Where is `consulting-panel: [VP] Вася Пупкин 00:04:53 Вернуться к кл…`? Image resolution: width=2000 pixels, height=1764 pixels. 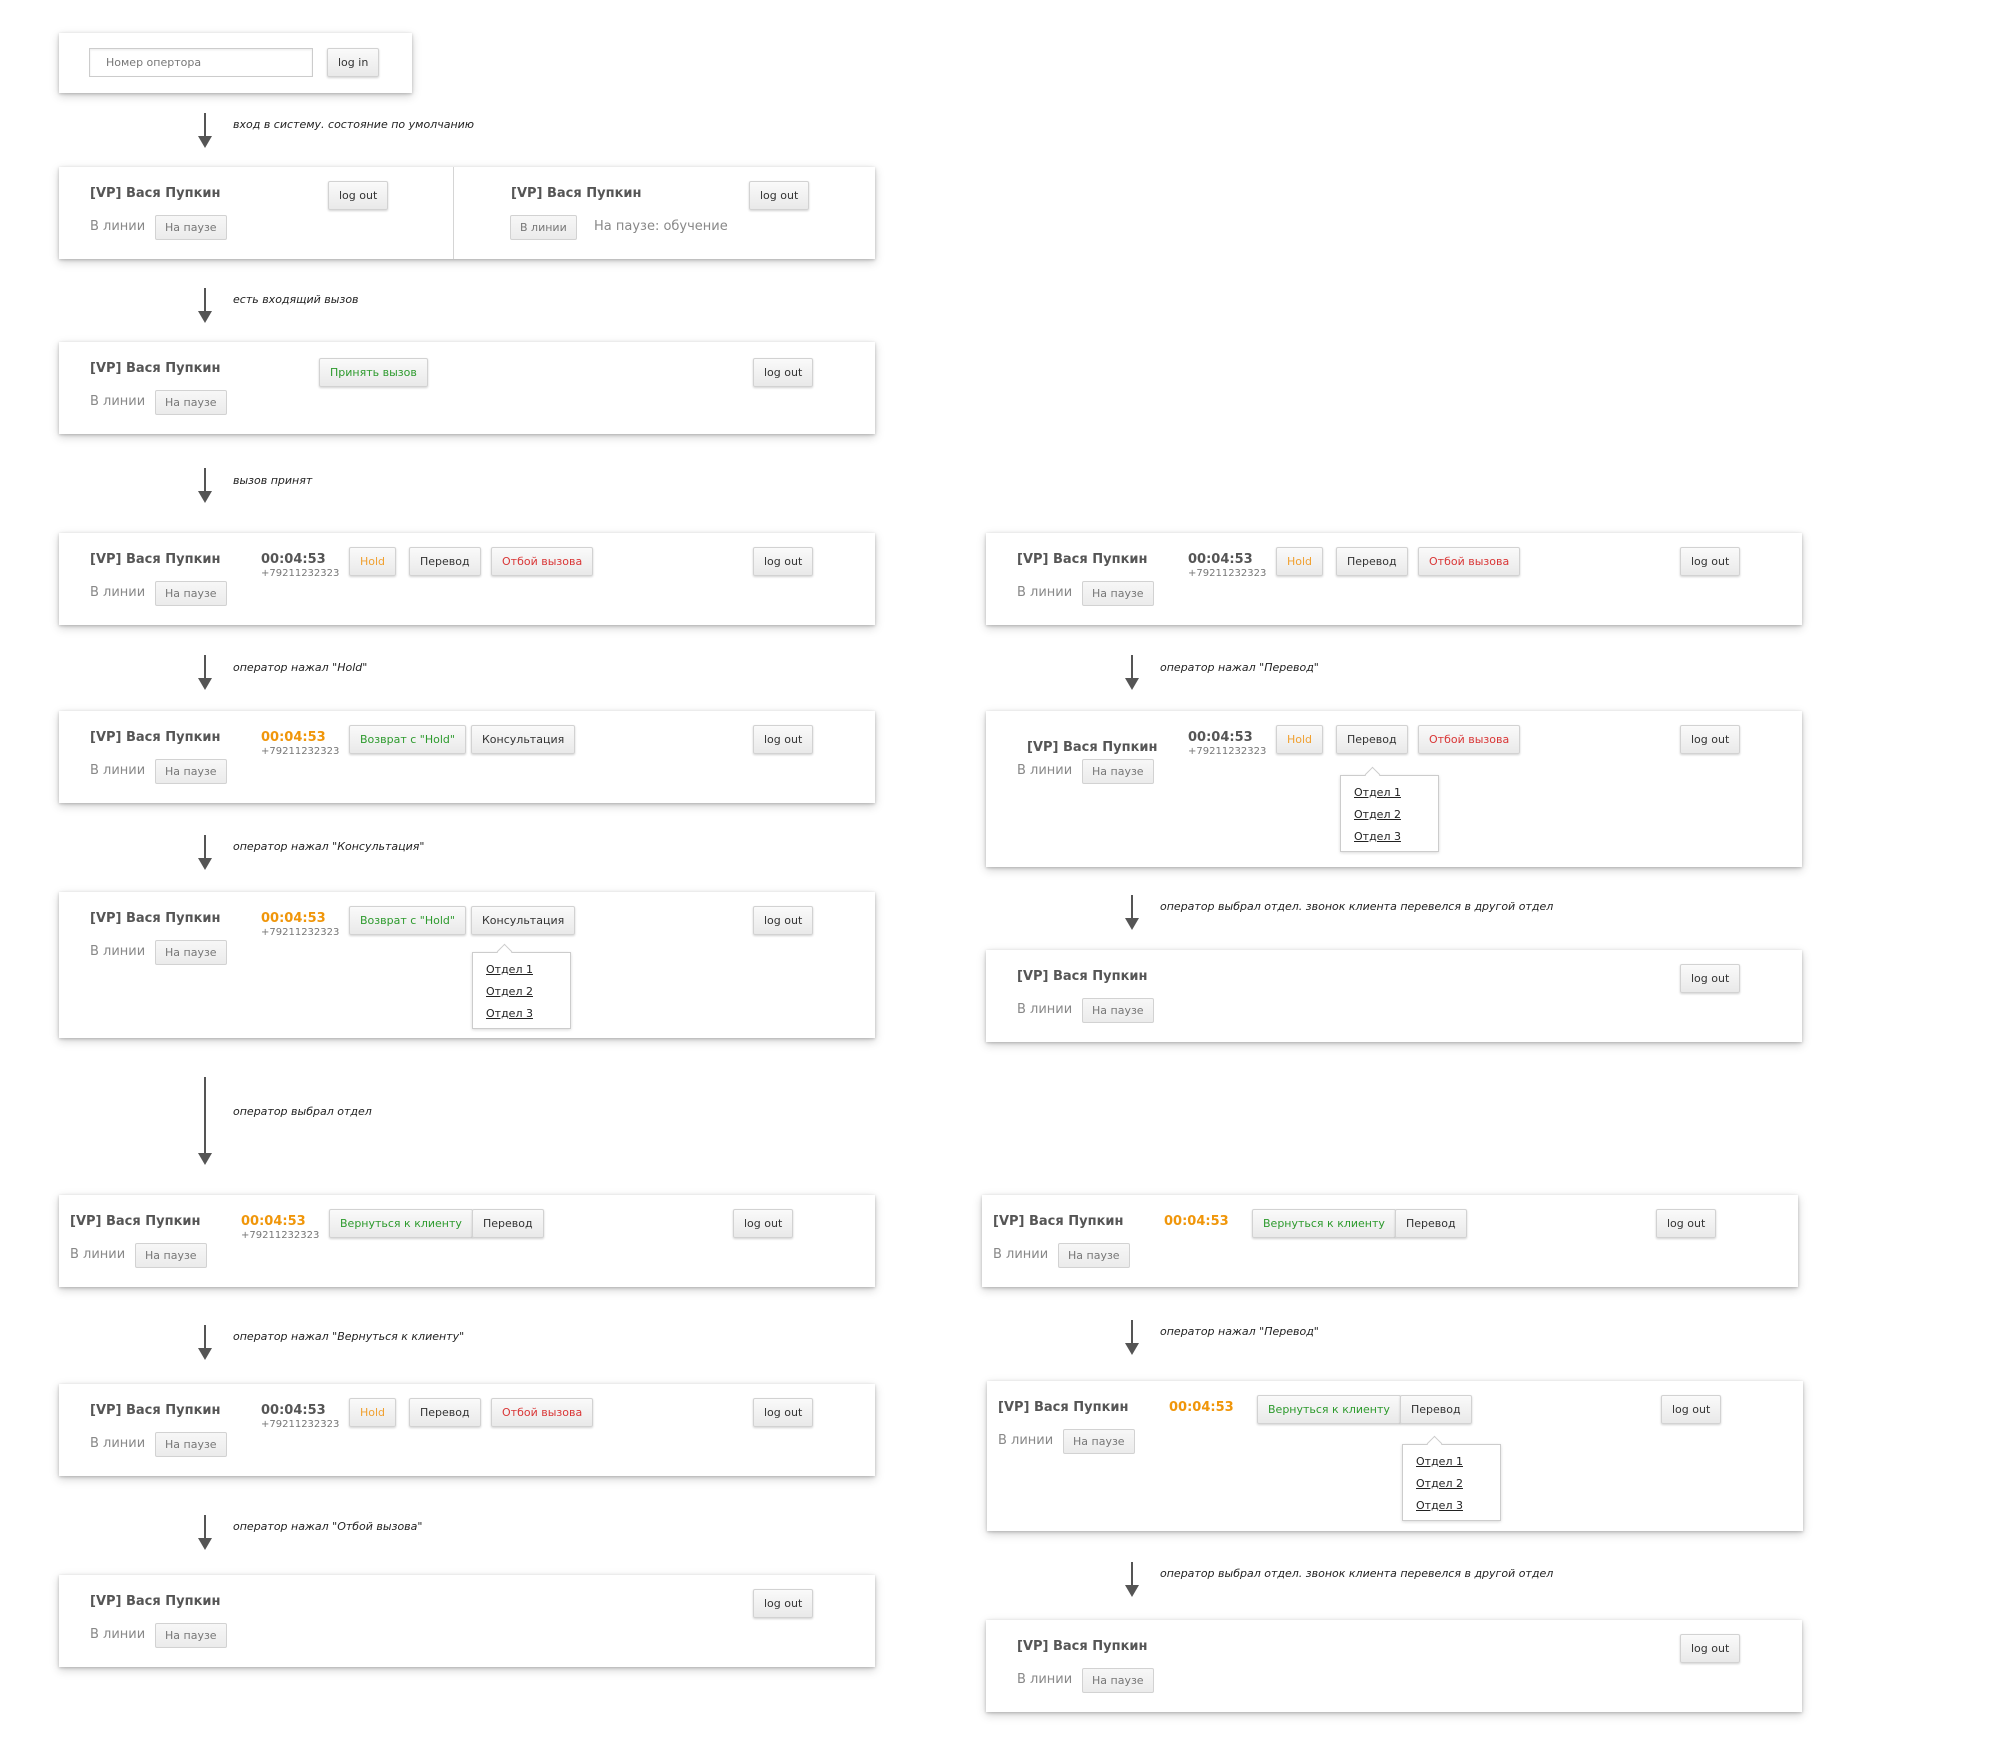 consulting-panel: [VP] Вася Пупкин 00:04:53 Вернуться к кл… is located at coordinates (1390, 1241).